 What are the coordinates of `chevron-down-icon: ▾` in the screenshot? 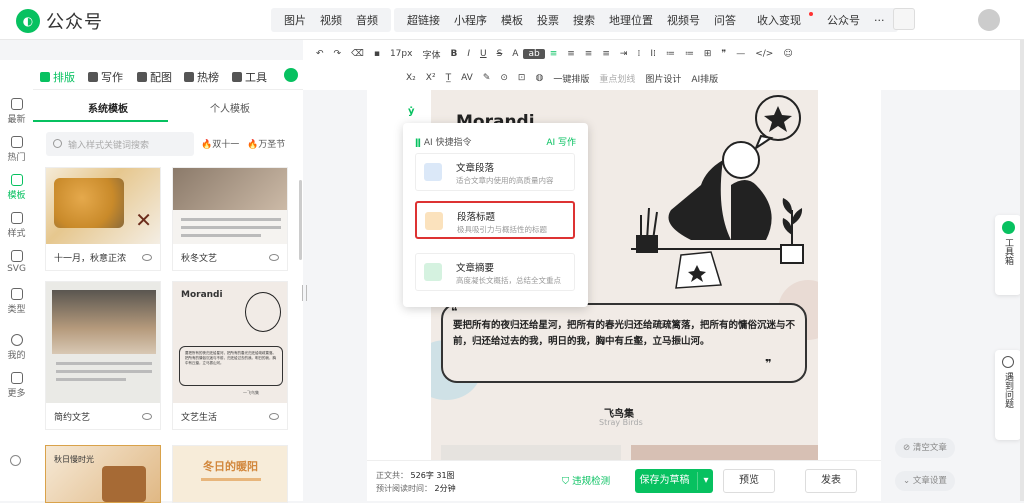 It's located at (705, 480).